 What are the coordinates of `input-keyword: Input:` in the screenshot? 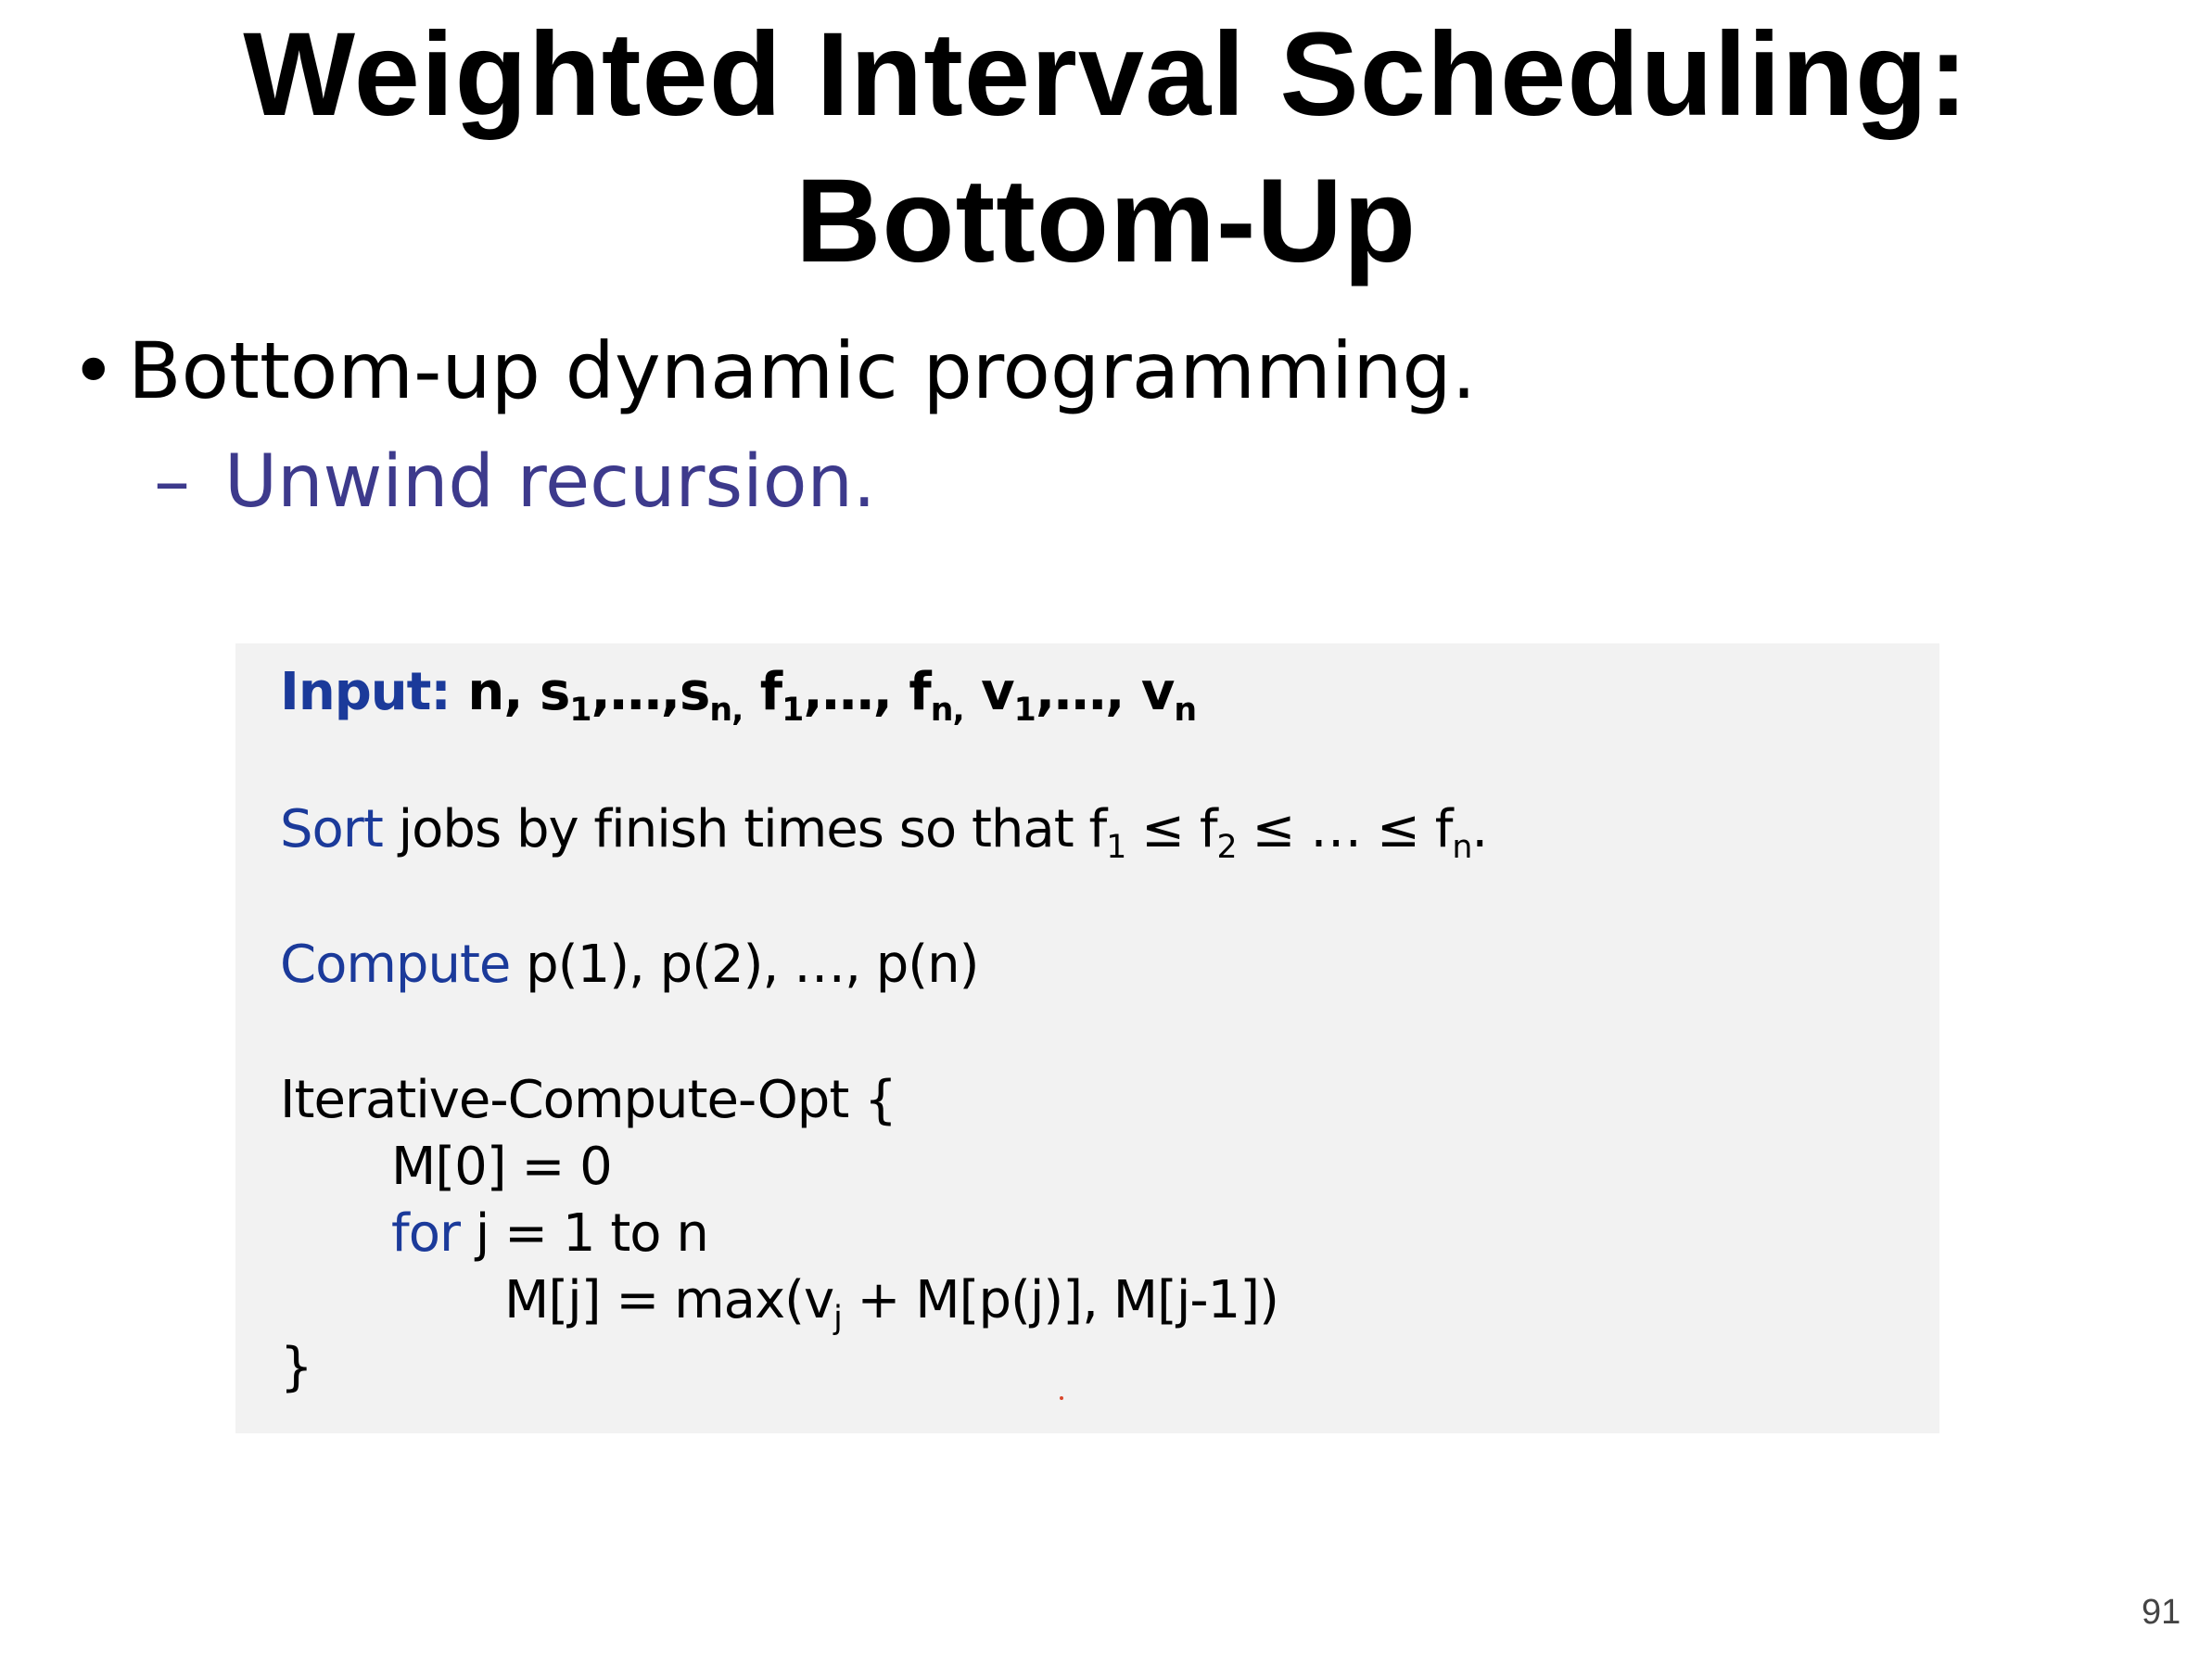 It's located at (365, 692).